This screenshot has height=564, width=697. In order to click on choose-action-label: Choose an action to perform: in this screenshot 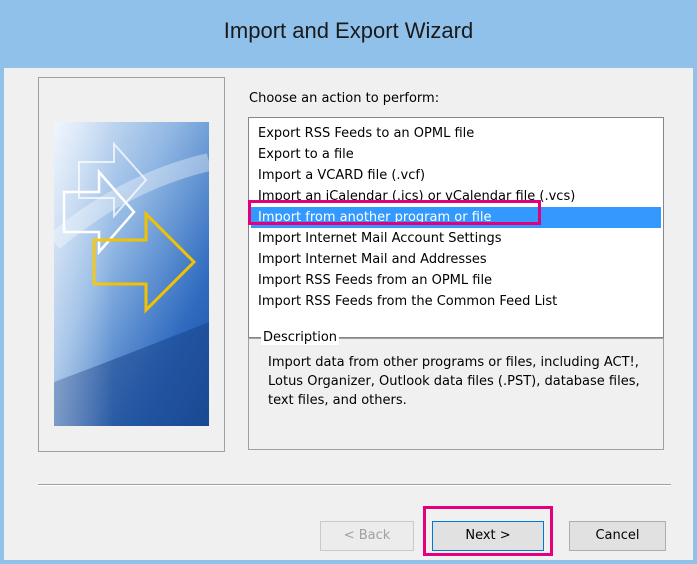, I will do `click(344, 98)`.